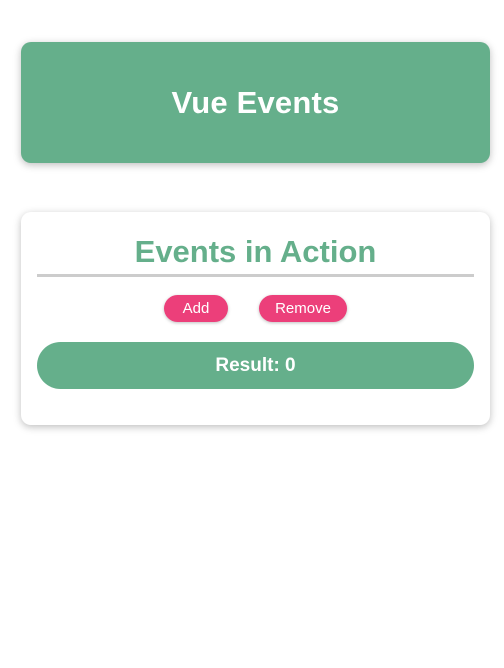  I want to click on result-display: Result: 0, so click(255, 365).